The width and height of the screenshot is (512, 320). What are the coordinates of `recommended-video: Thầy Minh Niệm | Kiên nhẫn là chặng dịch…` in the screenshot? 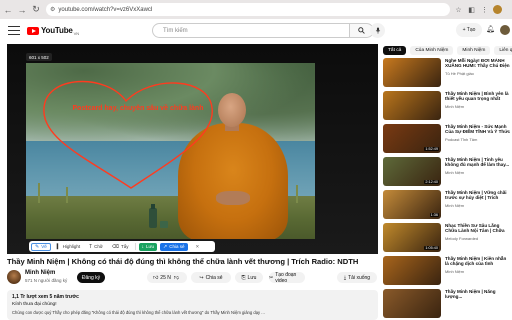 It's located at (447, 270).